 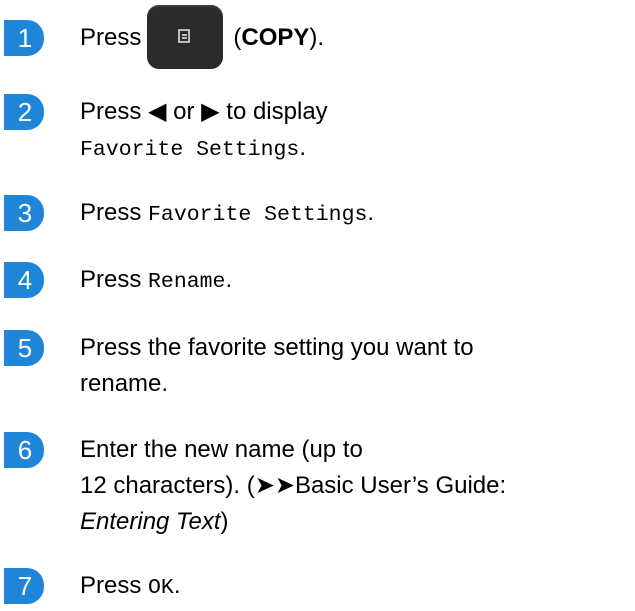 I want to click on step-4-press: Press, so click(x=111, y=279).